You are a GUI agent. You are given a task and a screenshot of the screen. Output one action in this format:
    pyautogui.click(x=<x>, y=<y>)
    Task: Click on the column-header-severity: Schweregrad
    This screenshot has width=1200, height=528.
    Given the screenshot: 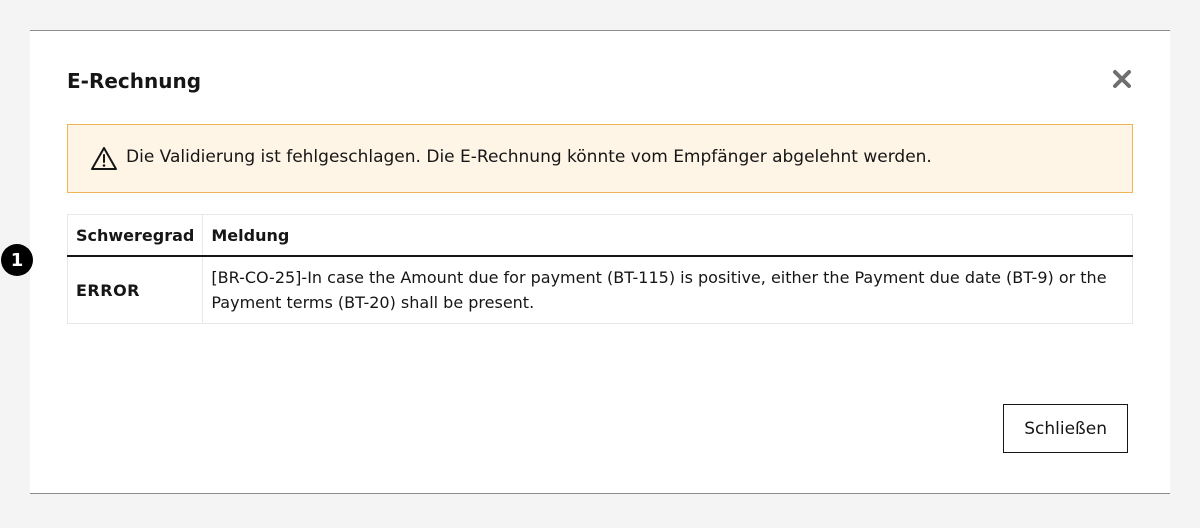 What is the action you would take?
    pyautogui.click(x=135, y=235)
    